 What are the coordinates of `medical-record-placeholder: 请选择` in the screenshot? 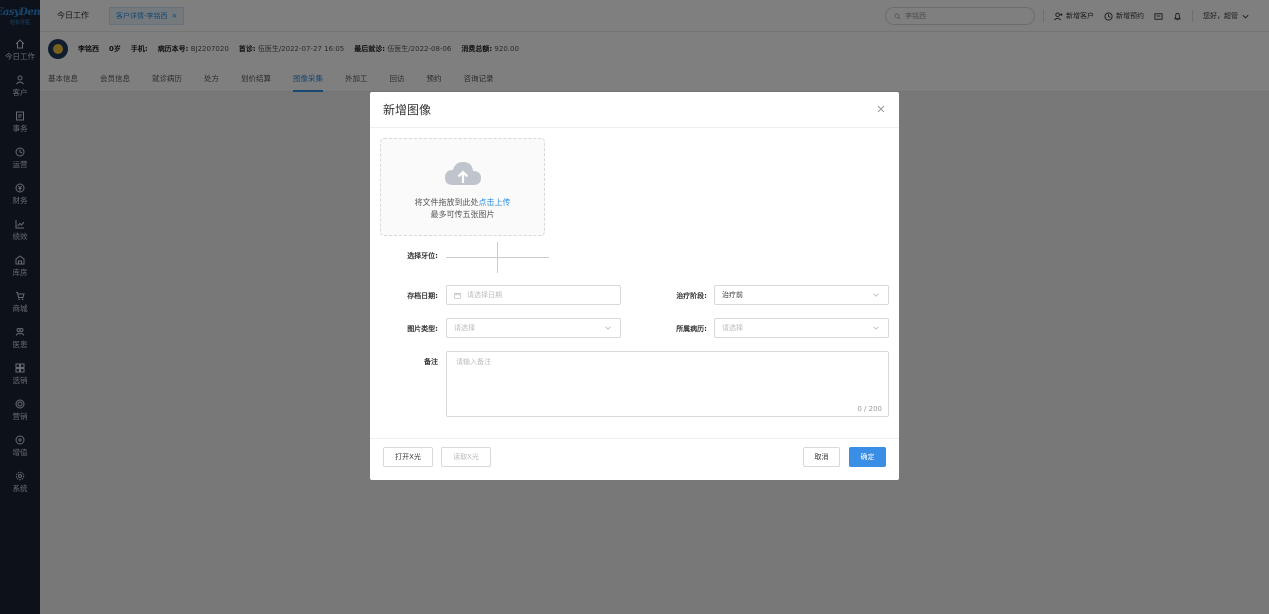 It's located at (732, 328).